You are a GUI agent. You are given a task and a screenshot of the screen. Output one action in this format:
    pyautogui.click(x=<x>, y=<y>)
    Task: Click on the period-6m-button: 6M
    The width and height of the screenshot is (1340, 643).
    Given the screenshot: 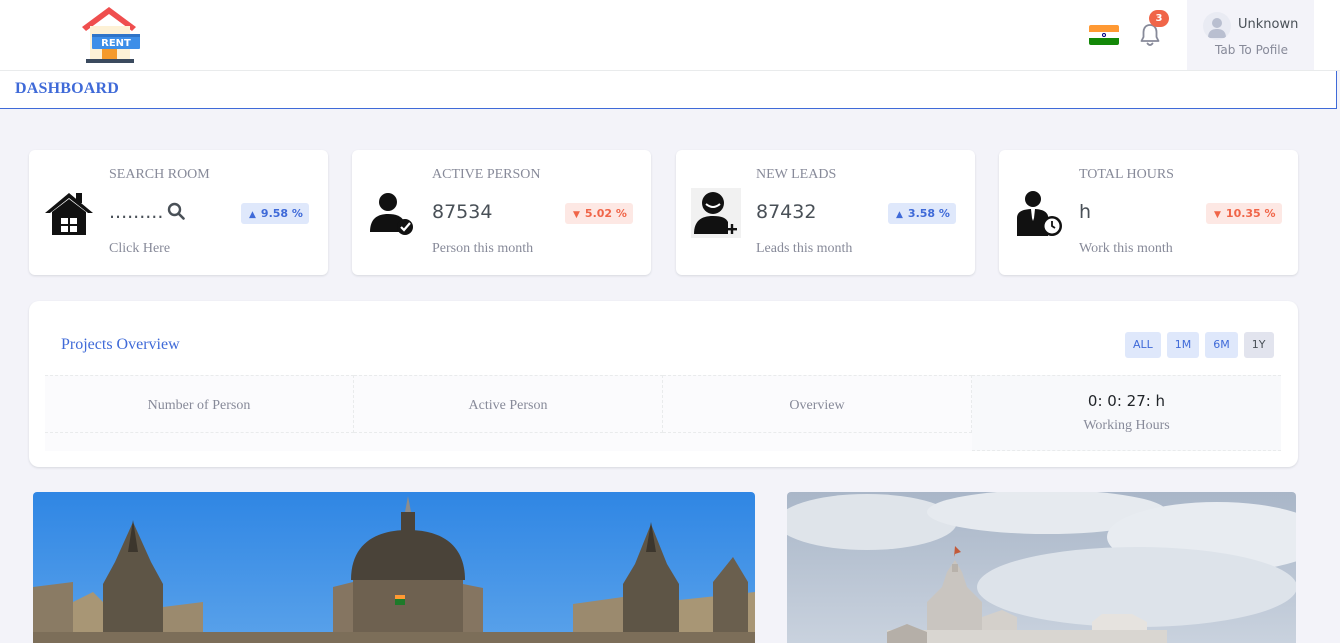 What is the action you would take?
    pyautogui.click(x=1221, y=345)
    